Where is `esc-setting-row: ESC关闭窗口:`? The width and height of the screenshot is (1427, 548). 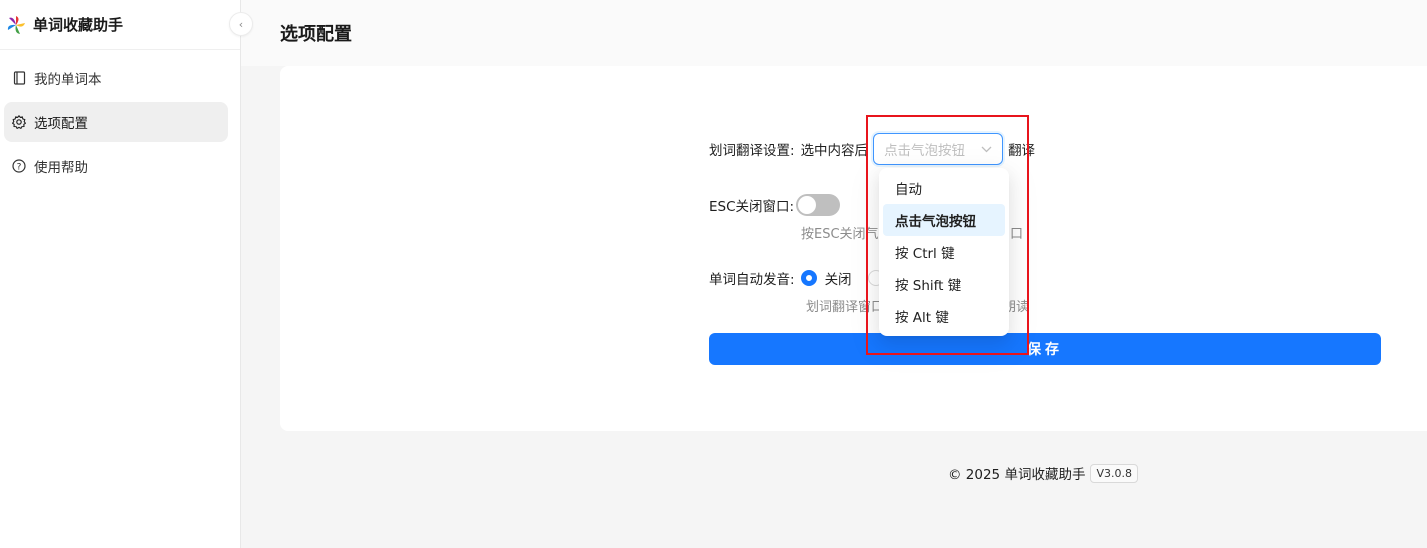 esc-setting-row: ESC关闭窗口: is located at coordinates (775, 205).